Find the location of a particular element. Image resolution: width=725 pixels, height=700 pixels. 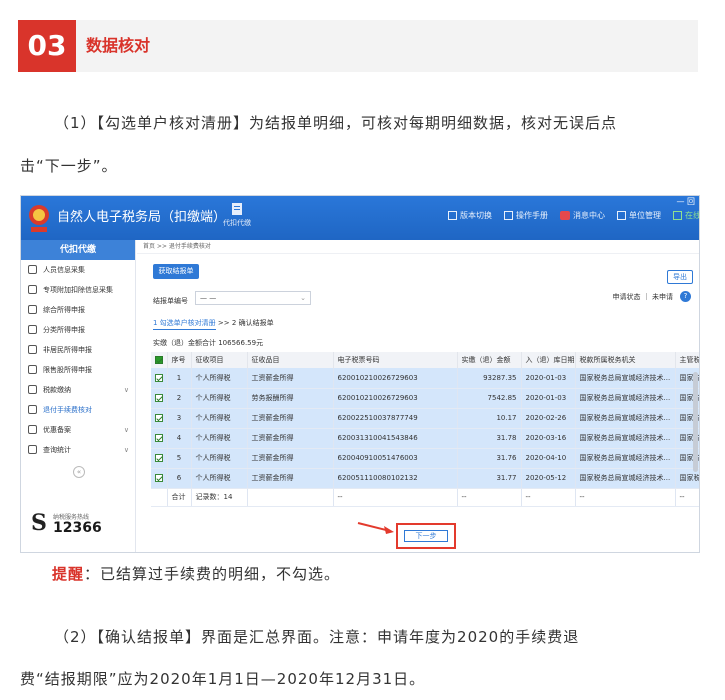

search-icon is located at coordinates (32, 449).